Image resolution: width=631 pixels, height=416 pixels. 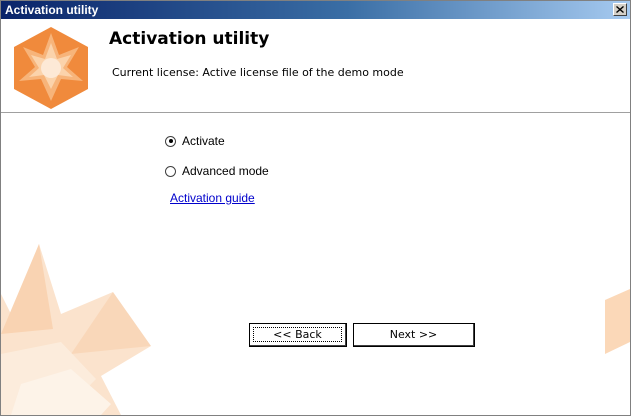 I want to click on close-icon, so click(x=620, y=9).